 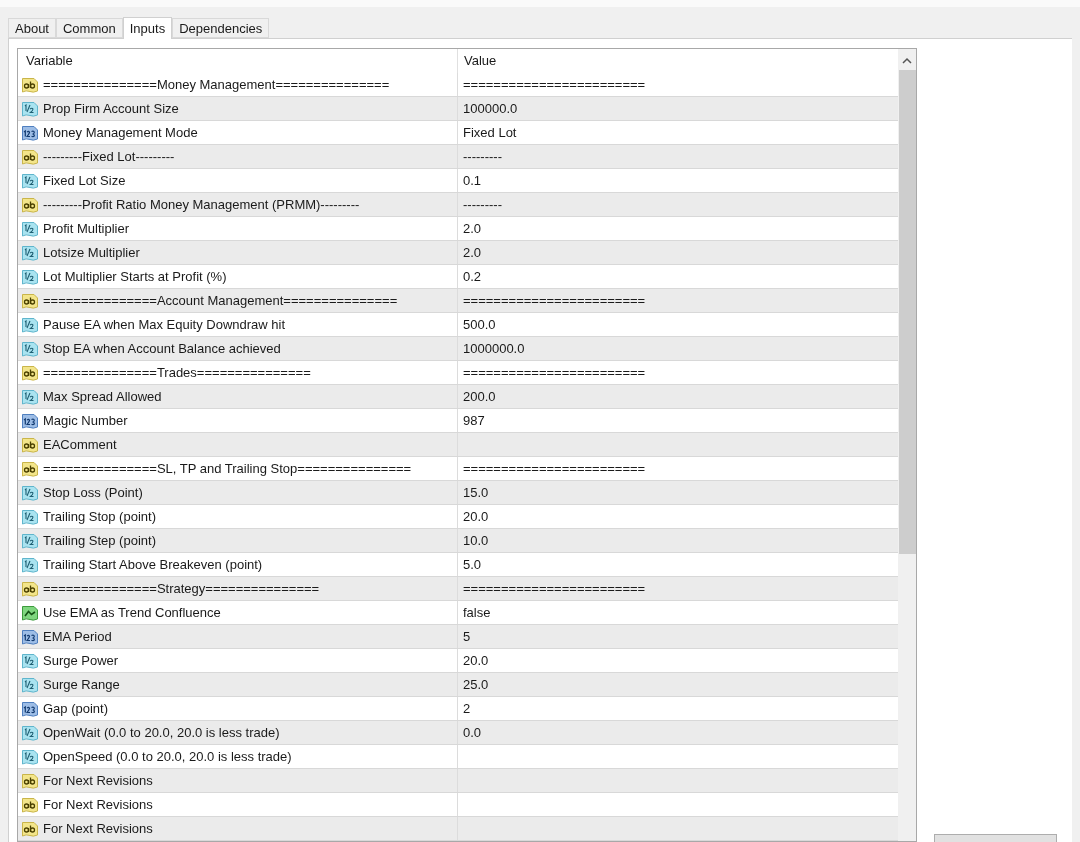 What do you see at coordinates (476, 684) in the screenshot?
I see `value-cell: 25.0` at bounding box center [476, 684].